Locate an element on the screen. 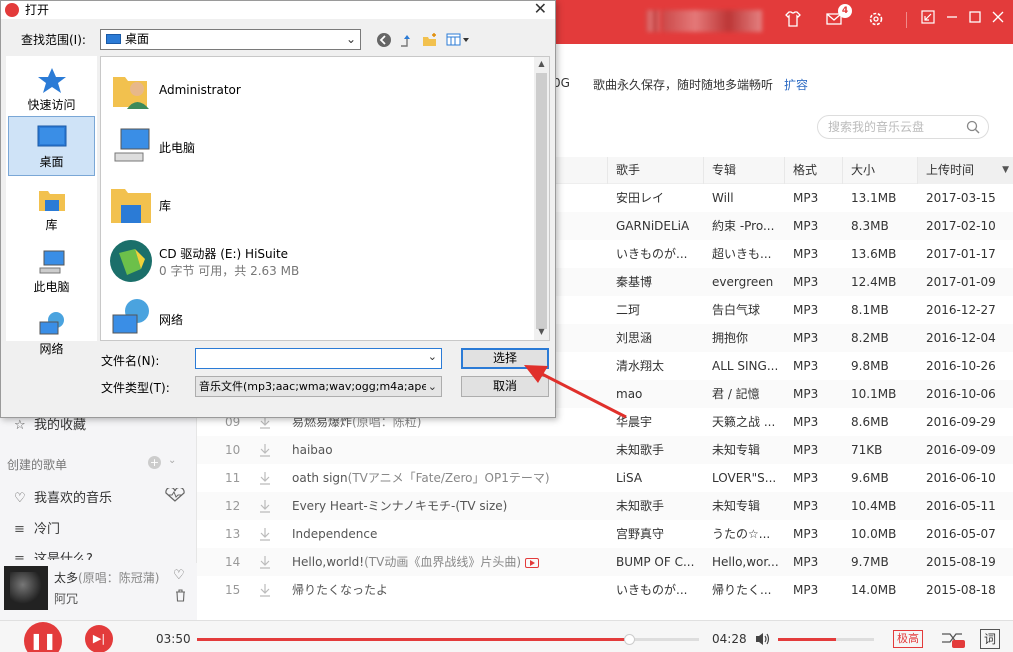  song-title: Hello,world!(TV动画《血界战线》片头曲) is located at coordinates (447, 562).